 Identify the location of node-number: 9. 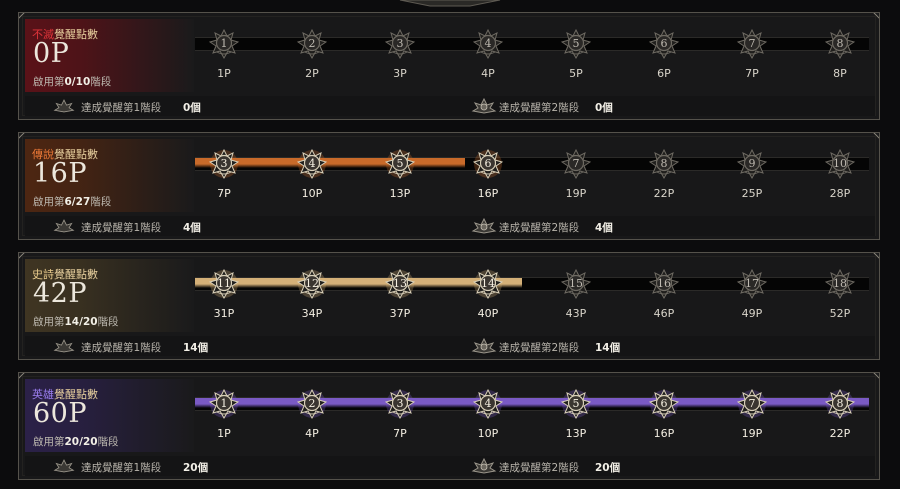
(752, 163).